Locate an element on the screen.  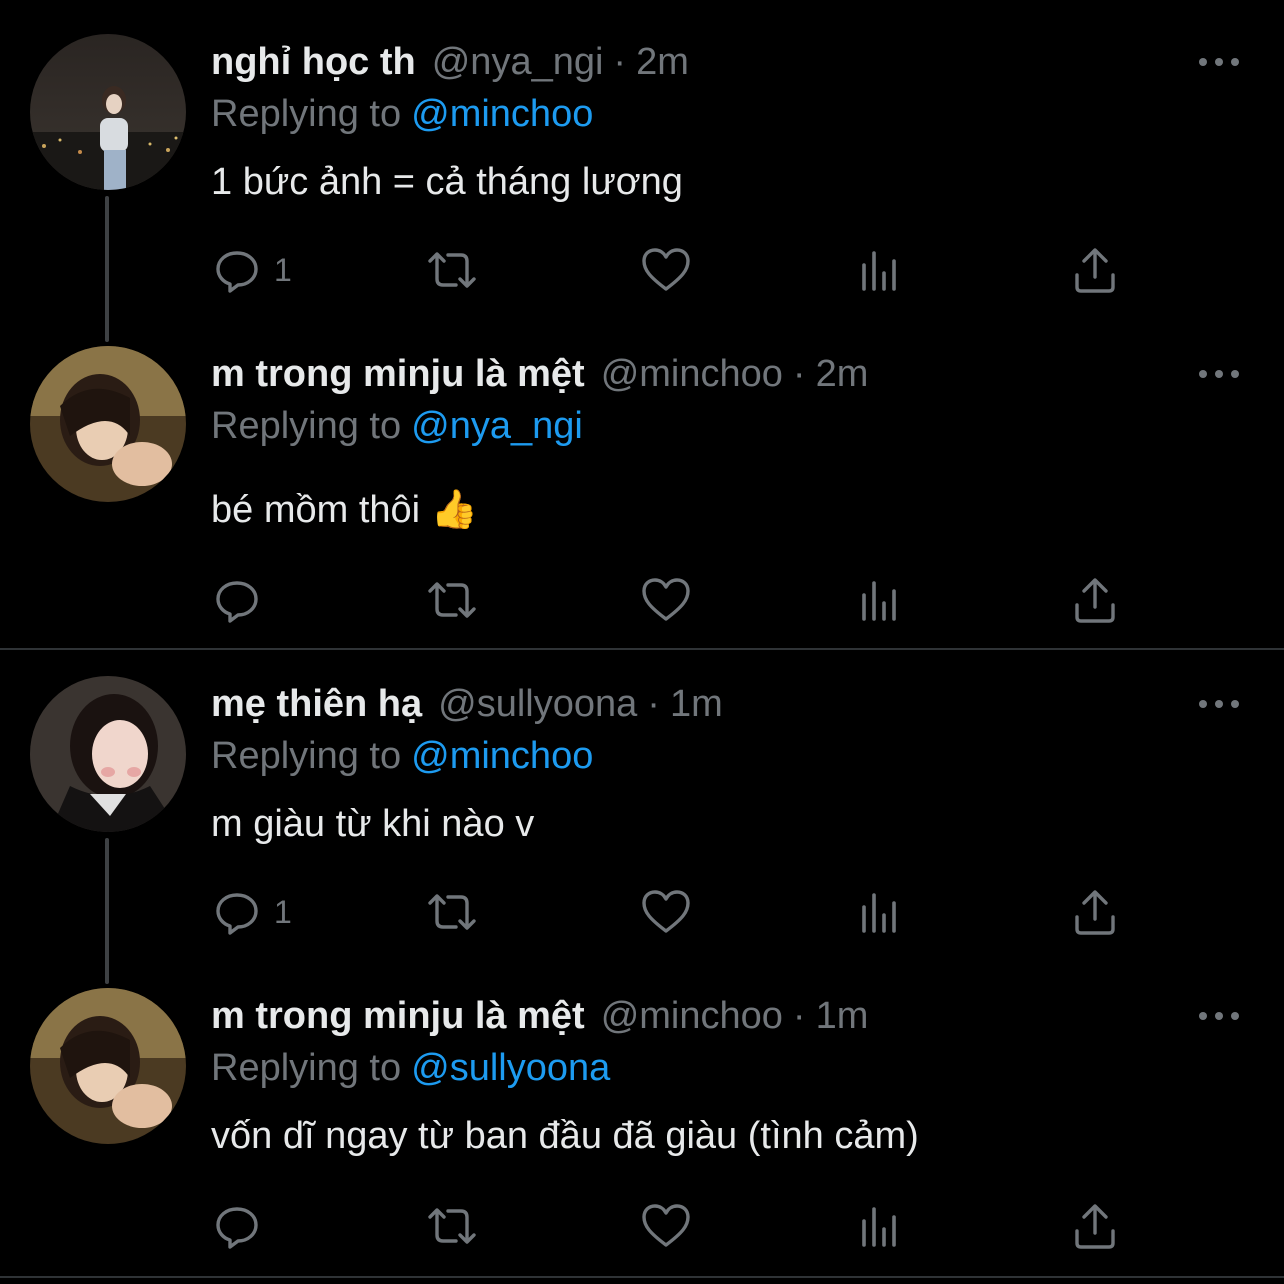
tweet-text: m giàu từ khi nào v is located at coordinates (373, 824).